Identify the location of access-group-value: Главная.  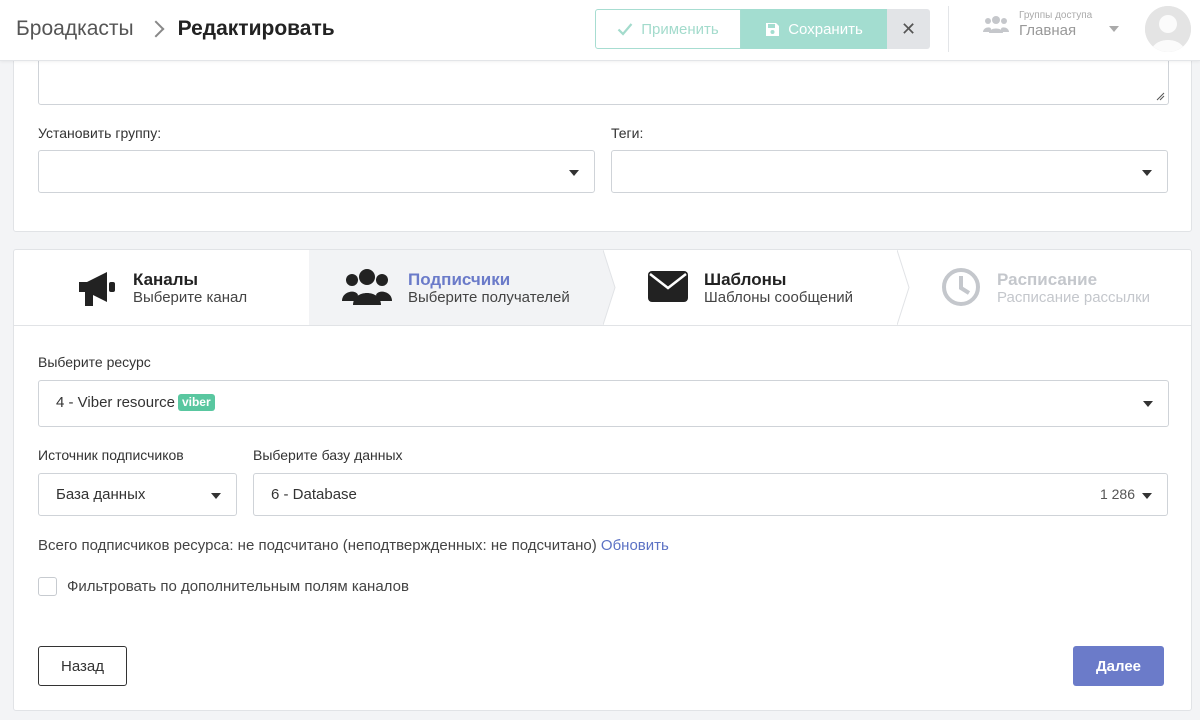
(1048, 30).